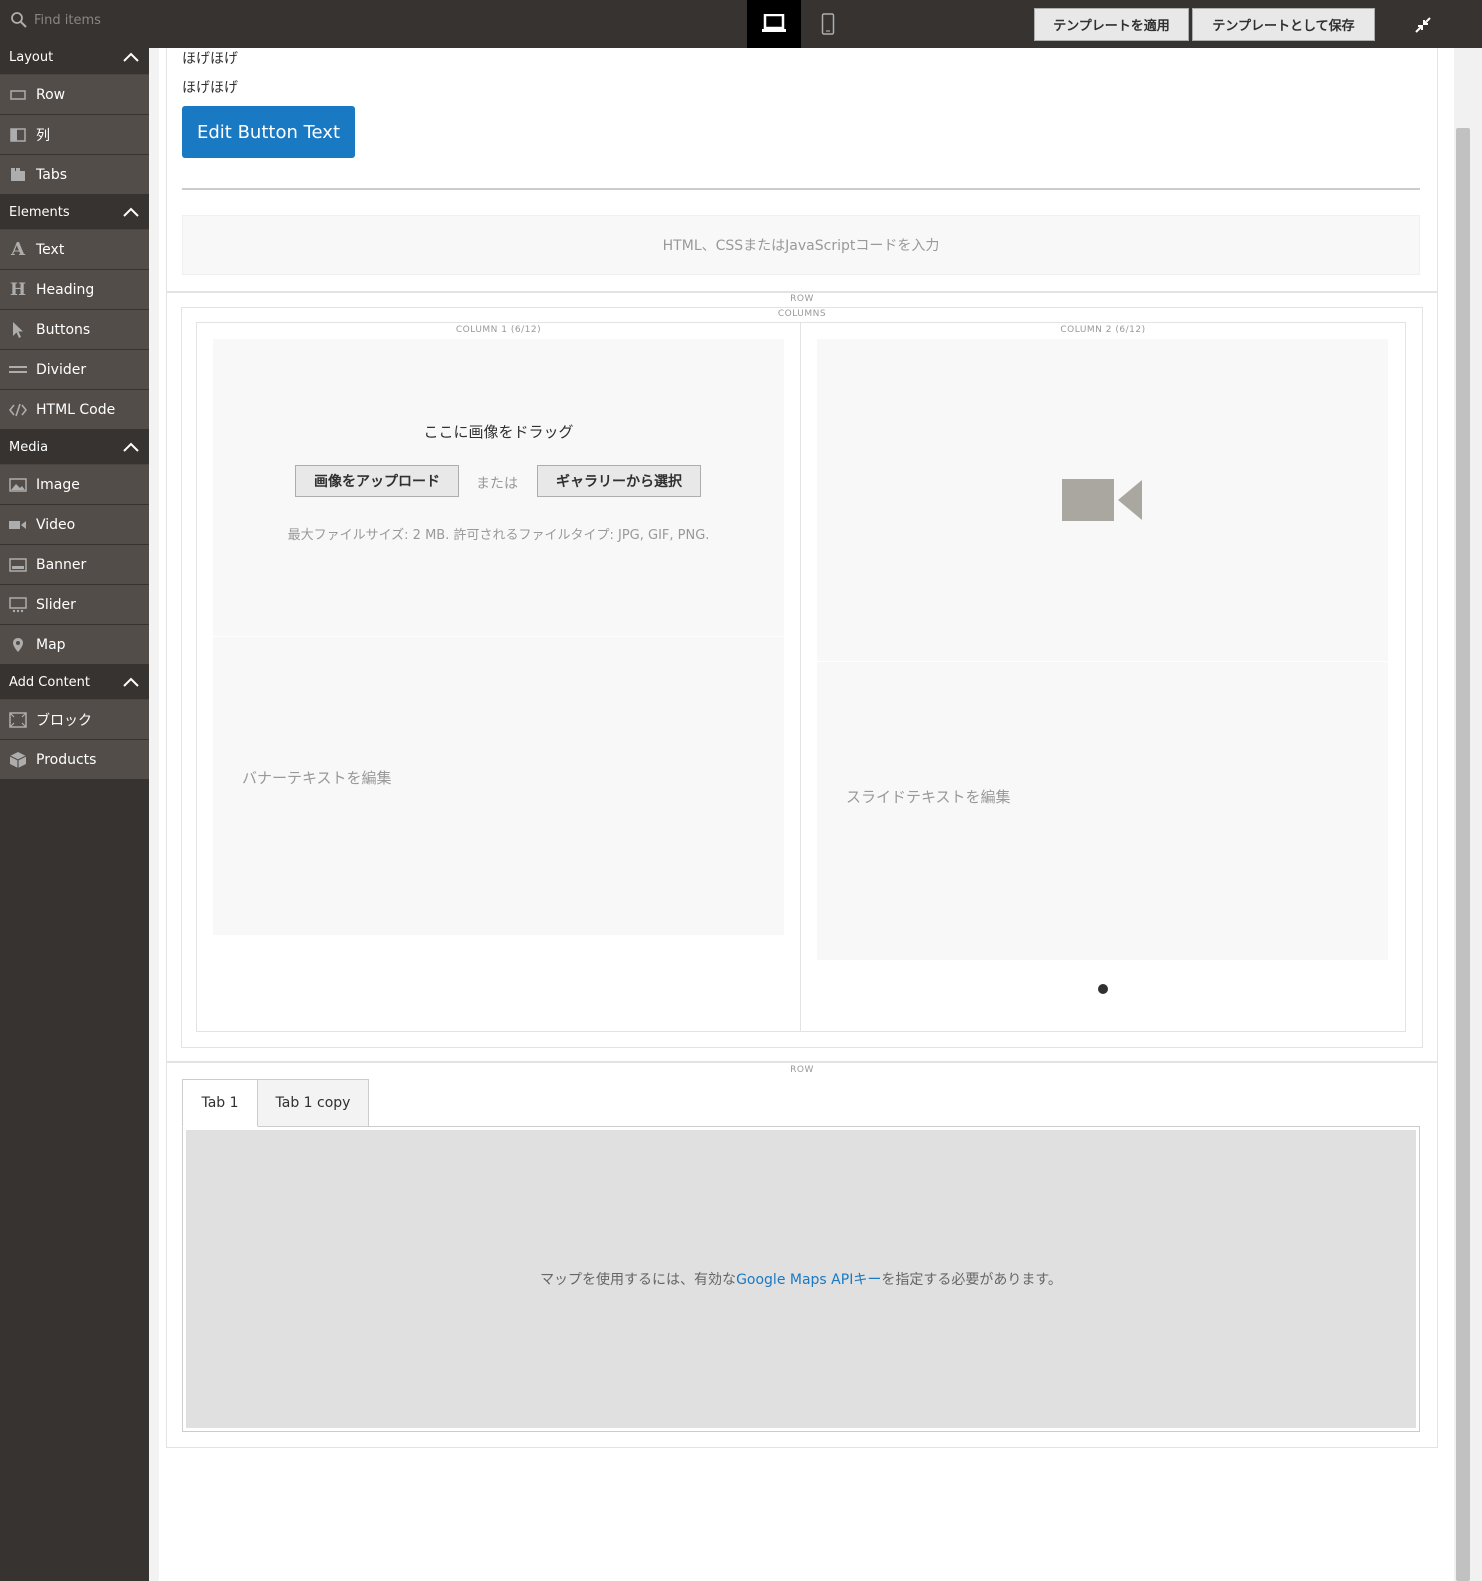 The image size is (1482, 1581). I want to click on sidebar-item-tabs: Tabs, so click(74, 175).